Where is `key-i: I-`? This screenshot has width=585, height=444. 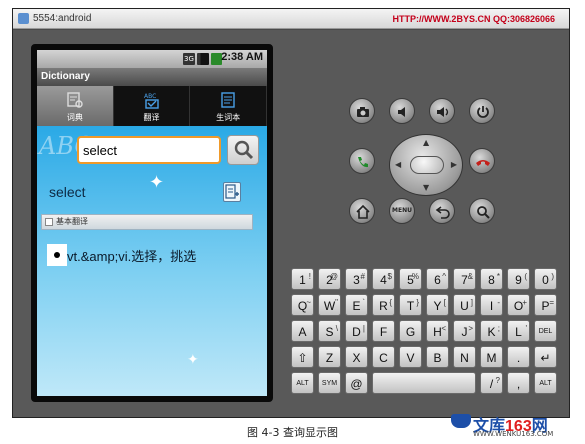 key-i: I- is located at coordinates (491, 305).